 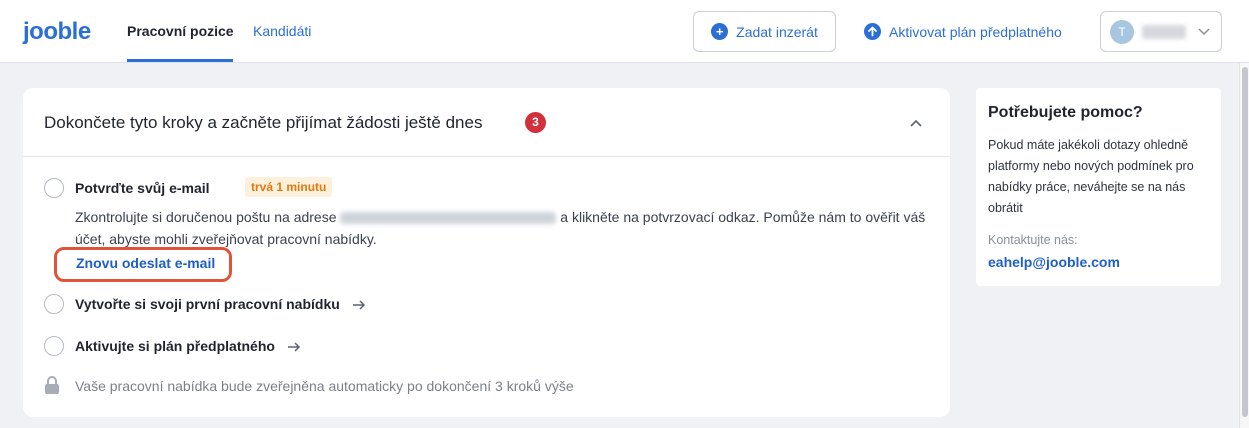 What do you see at coordinates (486, 156) in the screenshot?
I see `card-divider` at bounding box center [486, 156].